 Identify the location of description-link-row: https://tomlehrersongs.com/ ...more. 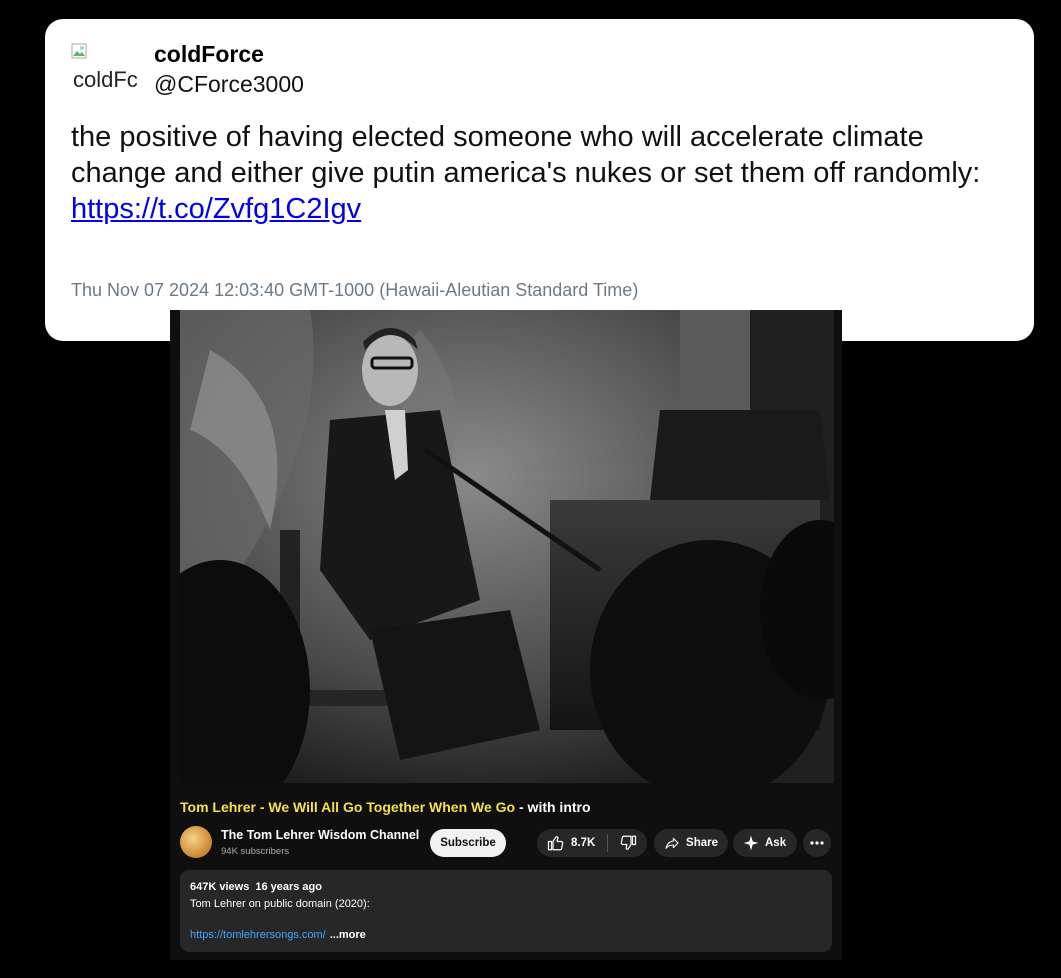
(278, 935).